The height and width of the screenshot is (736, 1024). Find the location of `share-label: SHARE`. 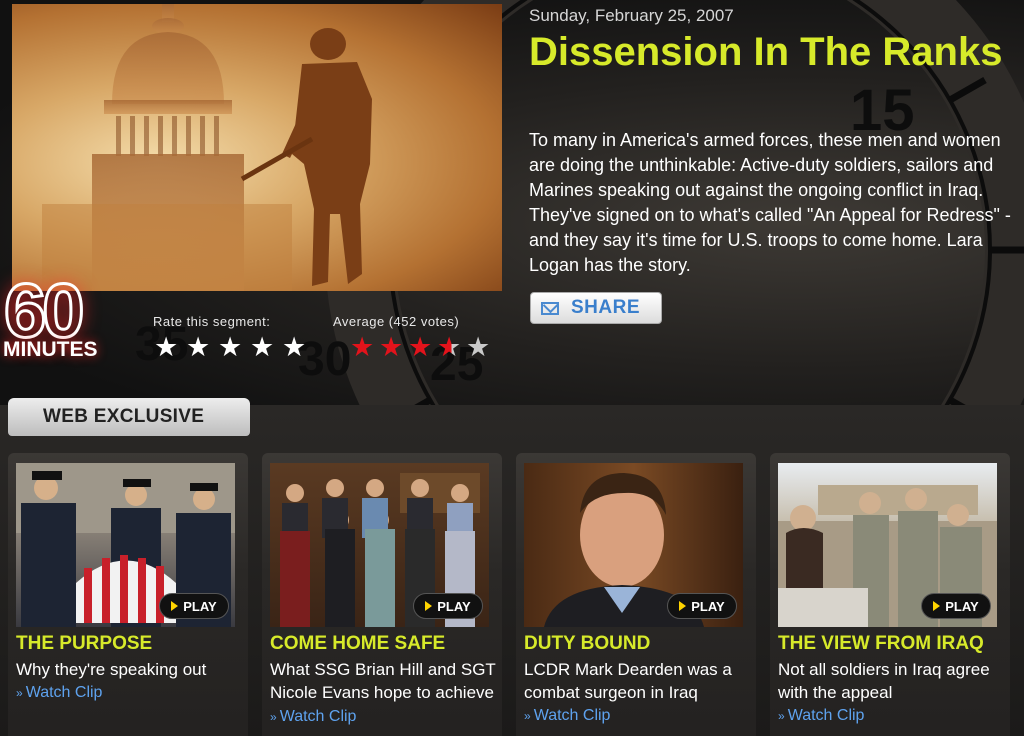

share-label: SHARE is located at coordinates (606, 307).